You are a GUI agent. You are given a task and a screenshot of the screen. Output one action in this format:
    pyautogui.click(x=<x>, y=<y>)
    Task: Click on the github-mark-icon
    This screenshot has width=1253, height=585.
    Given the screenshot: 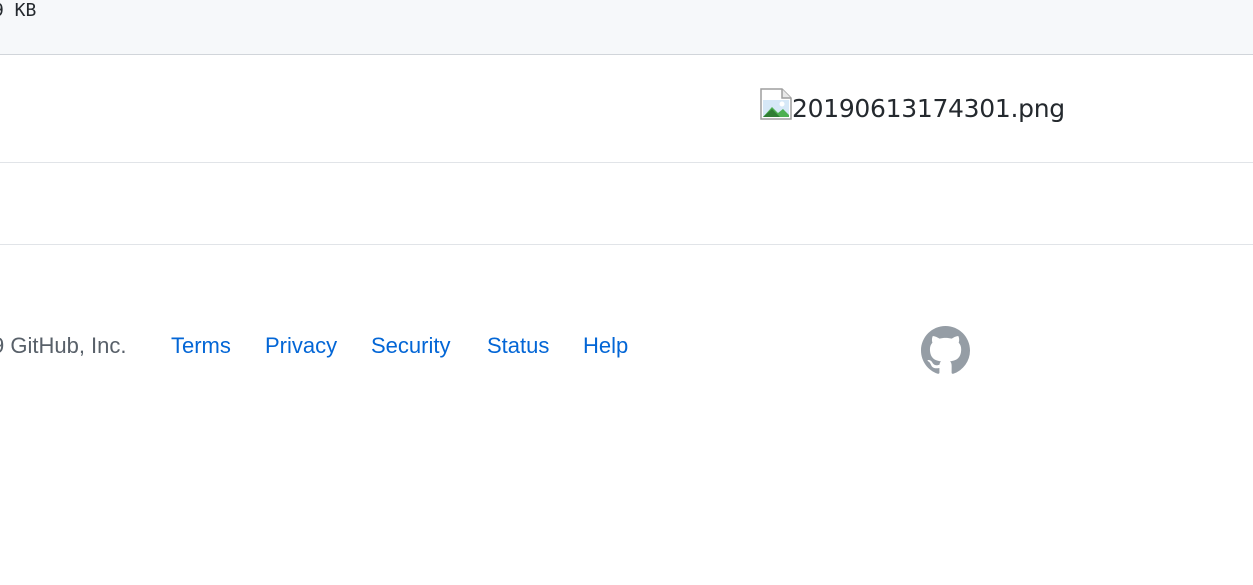 What is the action you would take?
    pyautogui.click(x=945, y=350)
    